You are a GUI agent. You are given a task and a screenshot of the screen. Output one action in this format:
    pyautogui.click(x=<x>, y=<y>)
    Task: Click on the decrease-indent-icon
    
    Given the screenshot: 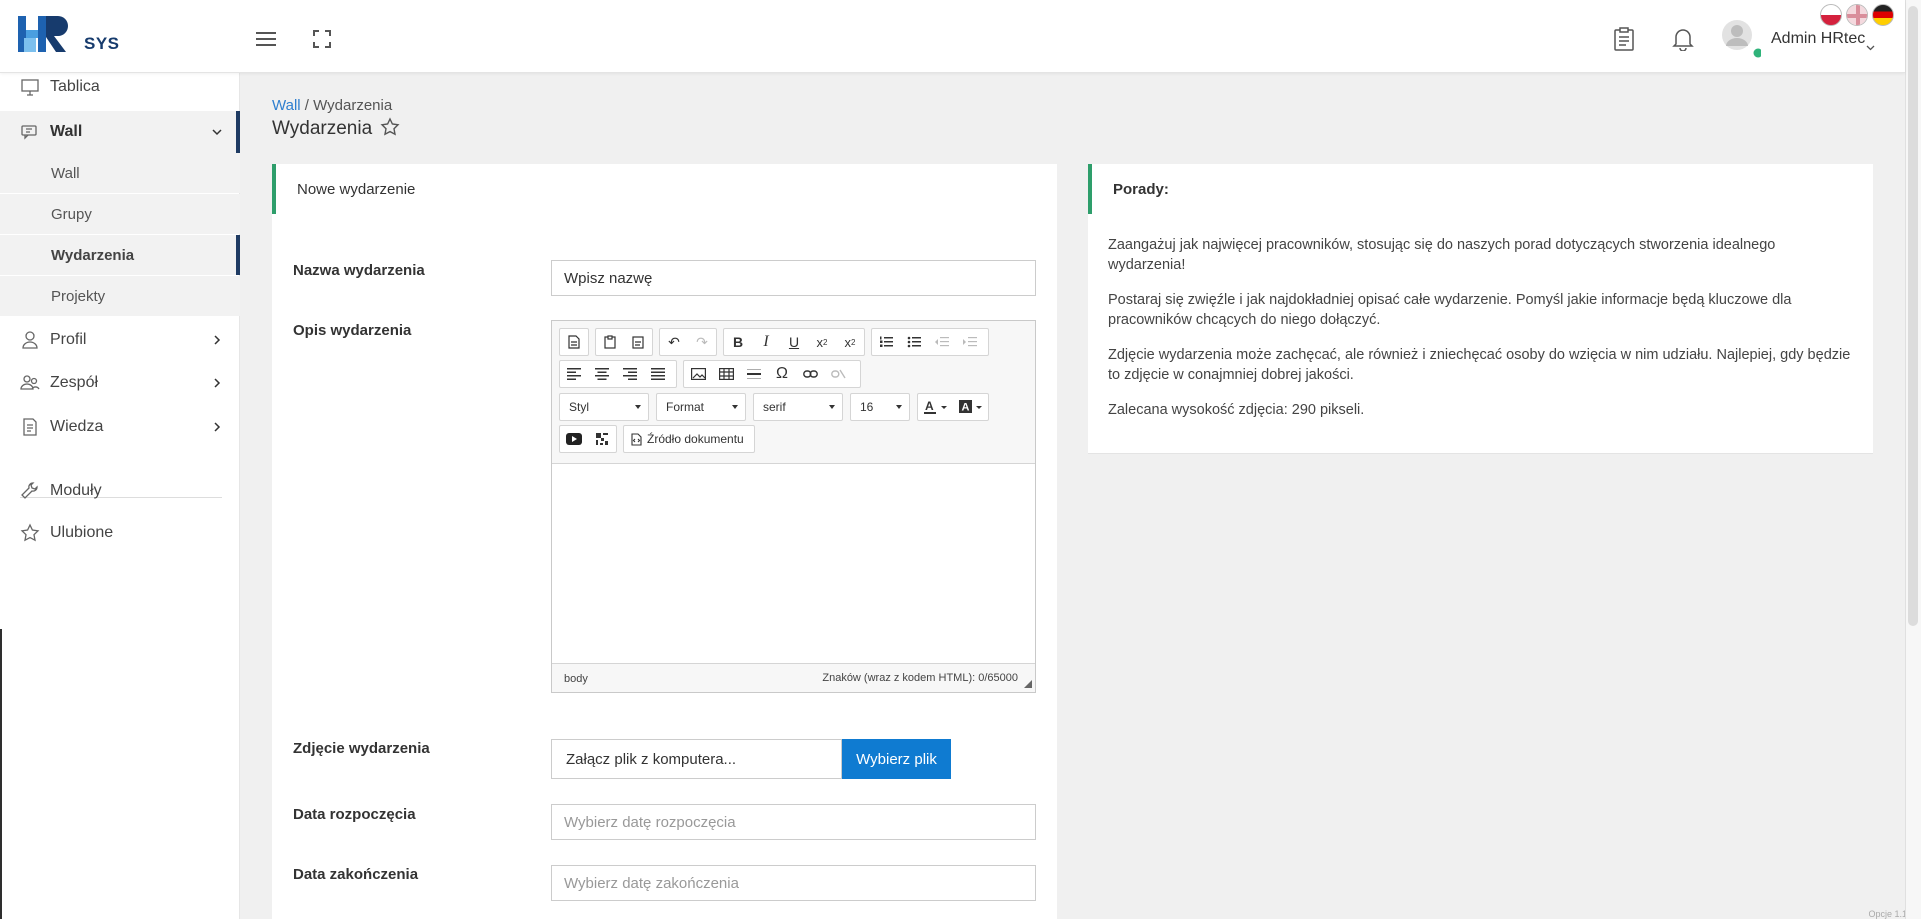 What is the action you would take?
    pyautogui.click(x=942, y=342)
    